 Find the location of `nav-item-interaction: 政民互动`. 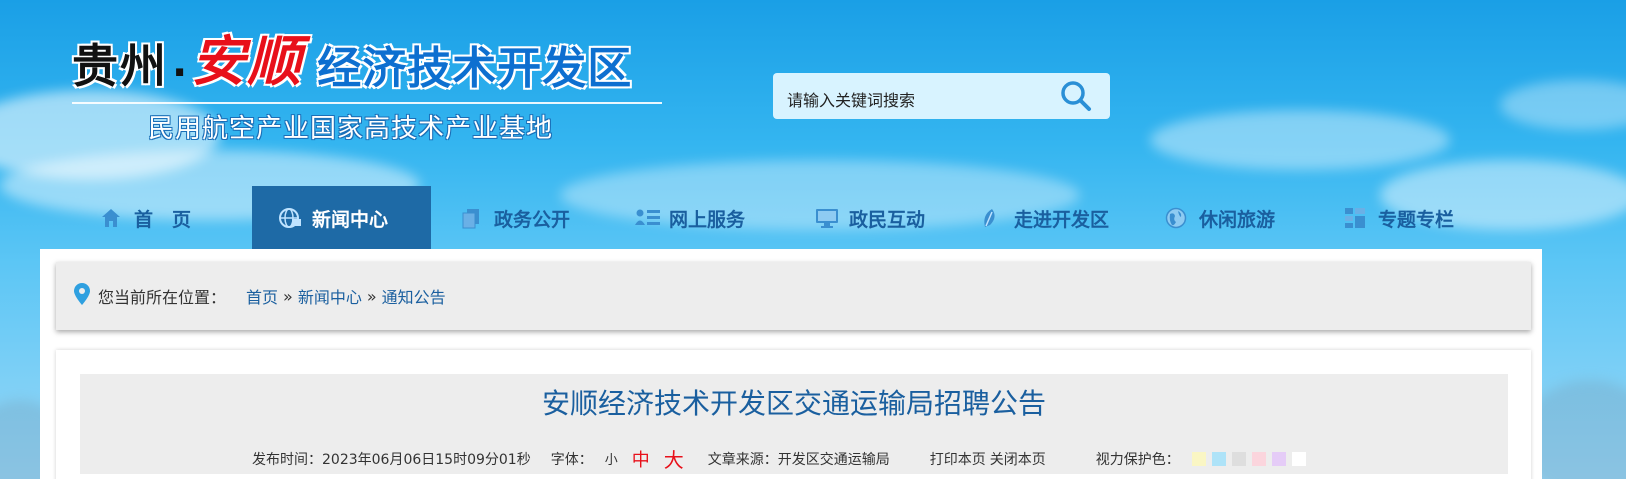

nav-item-interaction: 政民互动 is located at coordinates (870, 218).